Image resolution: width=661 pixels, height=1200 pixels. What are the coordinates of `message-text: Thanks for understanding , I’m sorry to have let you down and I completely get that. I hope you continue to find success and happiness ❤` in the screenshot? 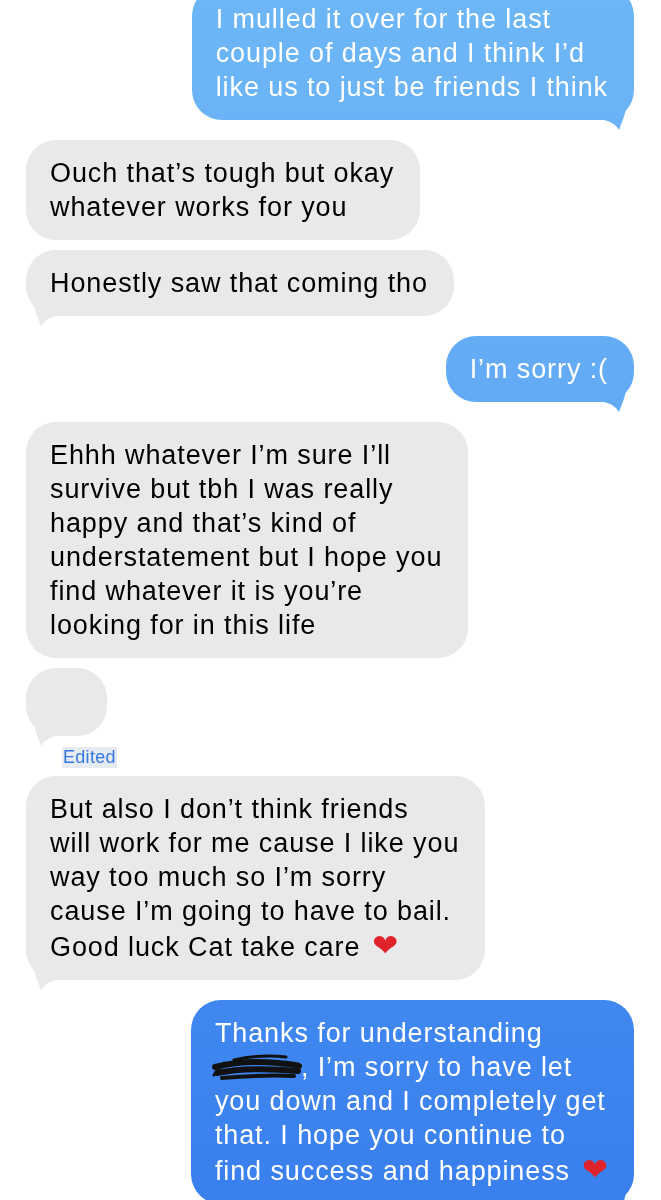 It's located at (411, 1102).